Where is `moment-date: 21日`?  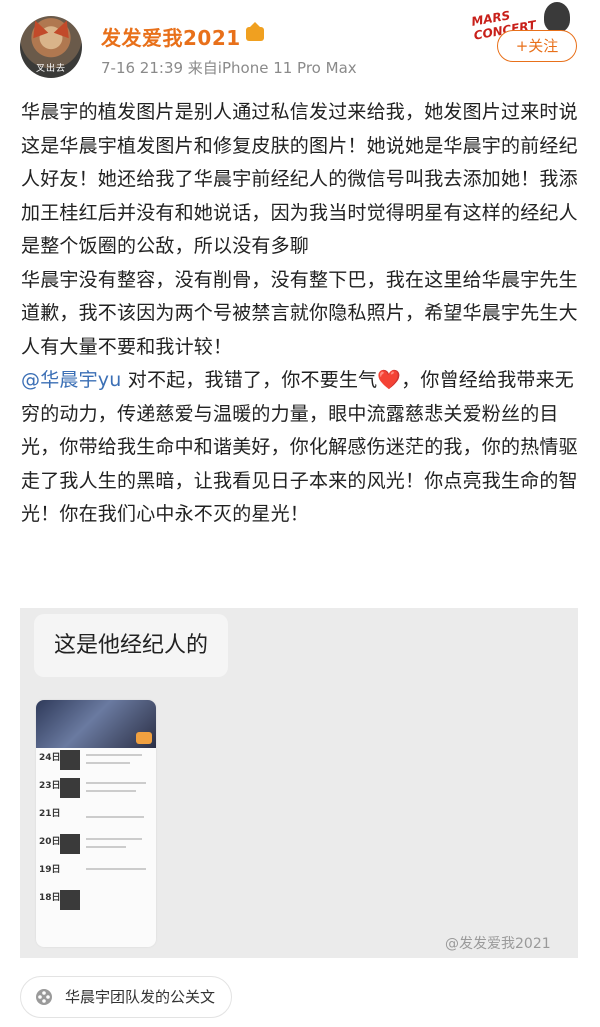
moment-date: 21日 is located at coordinates (50, 814).